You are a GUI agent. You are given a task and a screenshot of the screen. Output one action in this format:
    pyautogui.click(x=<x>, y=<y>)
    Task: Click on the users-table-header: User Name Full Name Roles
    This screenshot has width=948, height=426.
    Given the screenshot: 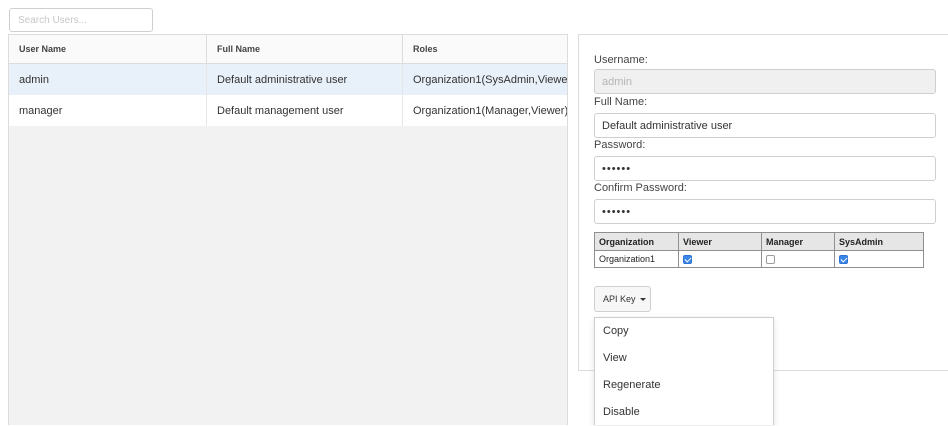 What is the action you would take?
    pyautogui.click(x=288, y=49)
    